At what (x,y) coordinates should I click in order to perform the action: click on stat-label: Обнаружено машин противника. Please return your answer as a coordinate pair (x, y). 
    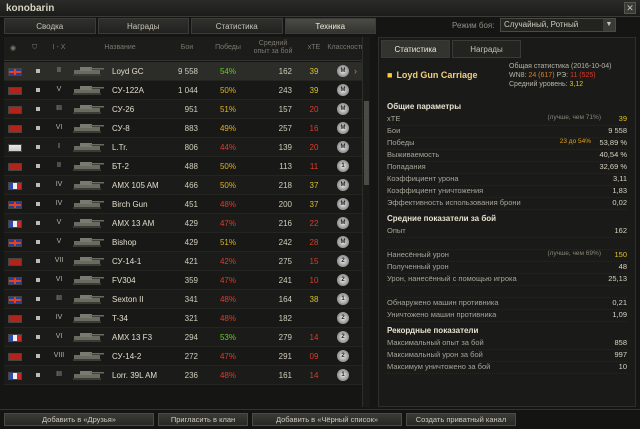
    Looking at the image, I should click on (443, 302).